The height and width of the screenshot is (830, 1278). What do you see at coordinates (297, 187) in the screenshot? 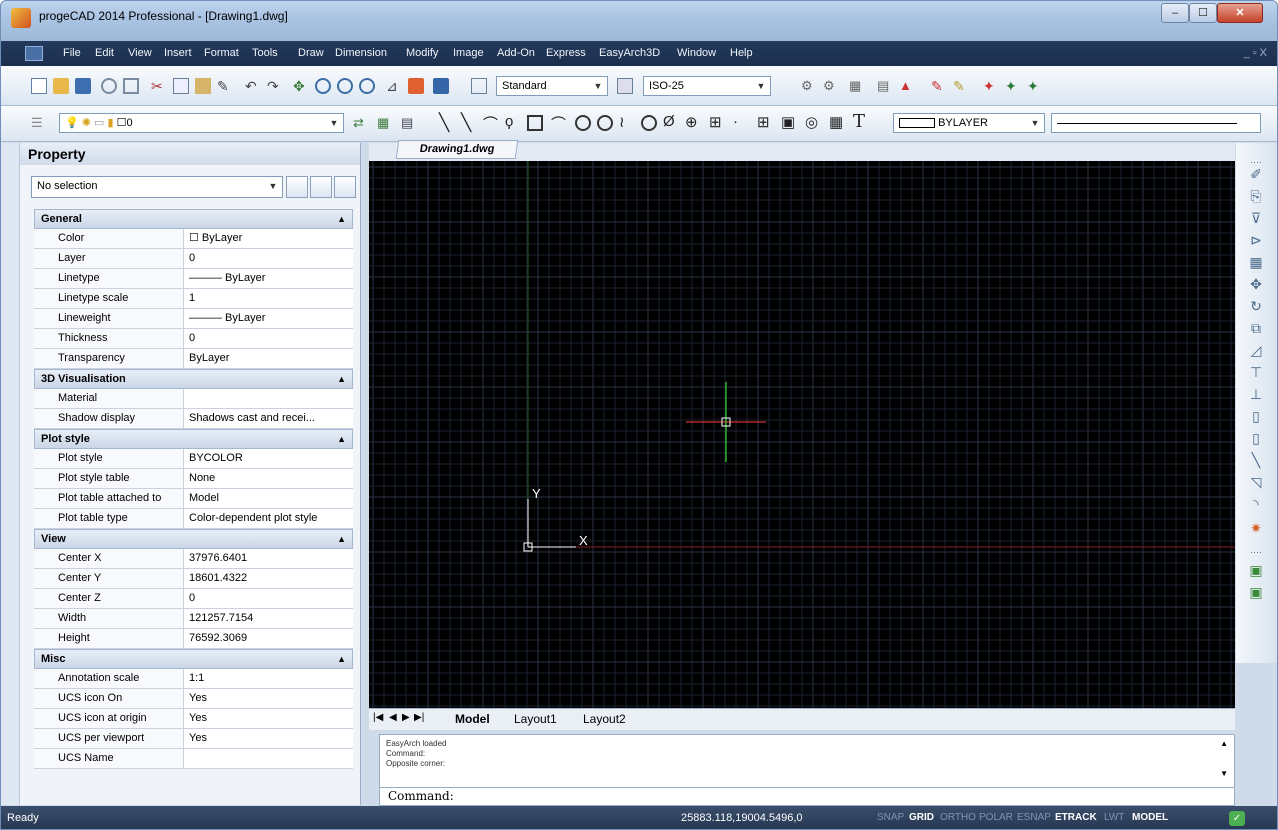
I see `pickadd-button` at bounding box center [297, 187].